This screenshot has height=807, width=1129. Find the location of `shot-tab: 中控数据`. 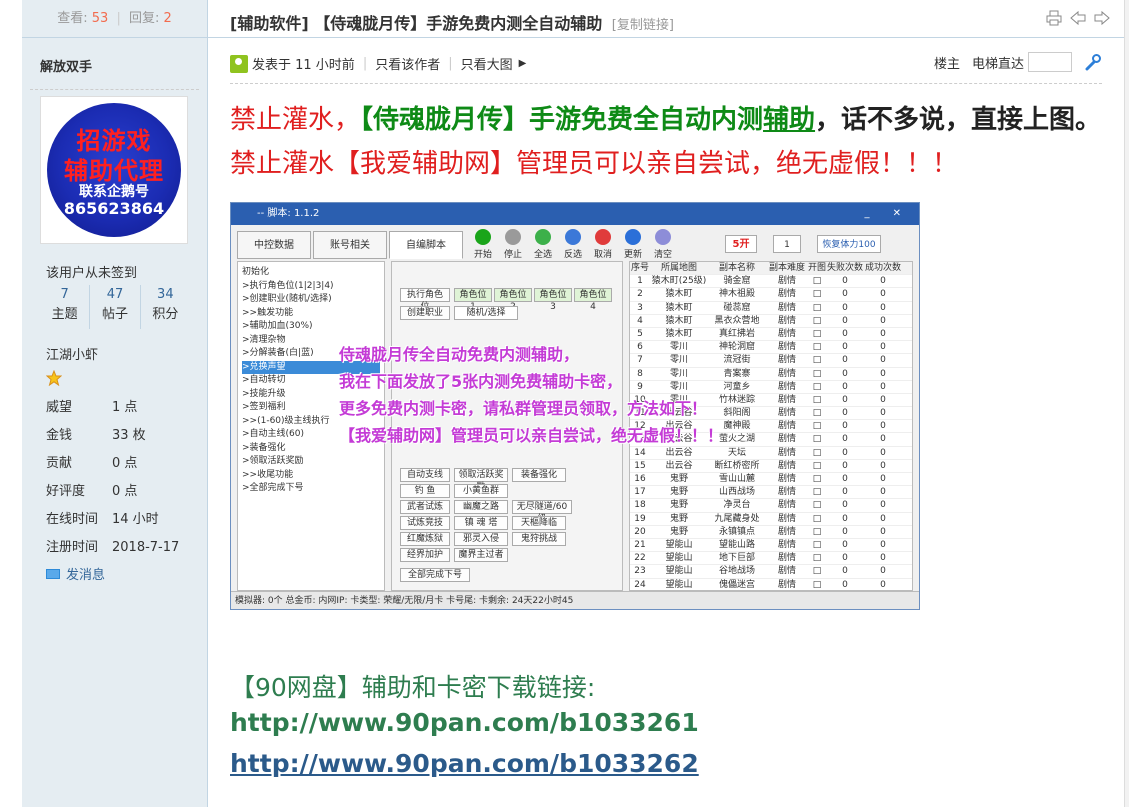

shot-tab: 中控数据 is located at coordinates (274, 245).